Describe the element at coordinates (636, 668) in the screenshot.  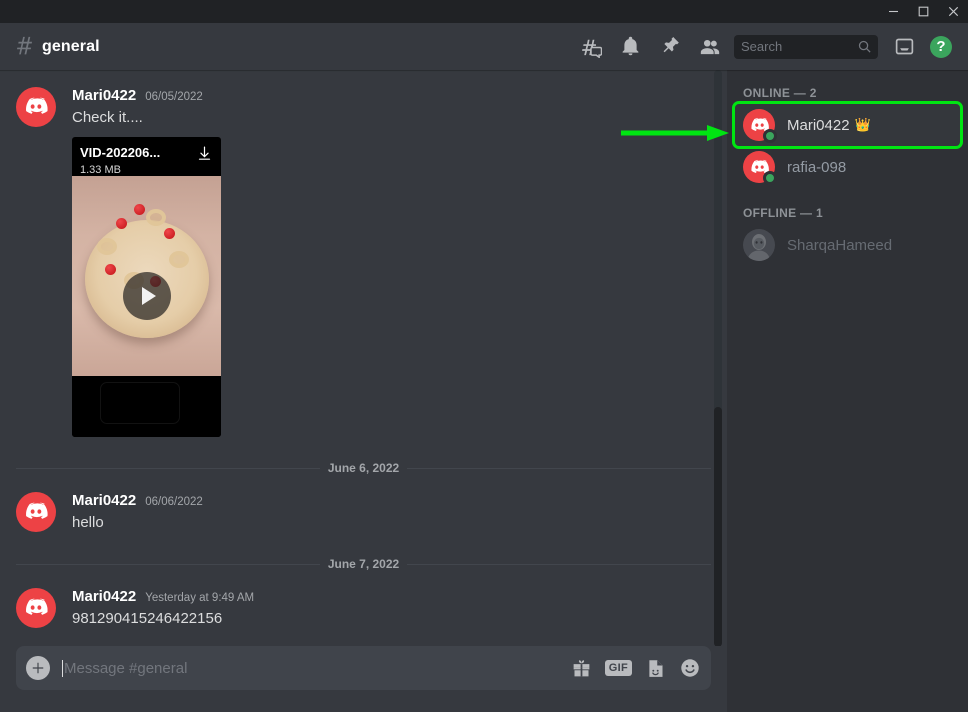
I see `composer-actions: GIF` at that location.